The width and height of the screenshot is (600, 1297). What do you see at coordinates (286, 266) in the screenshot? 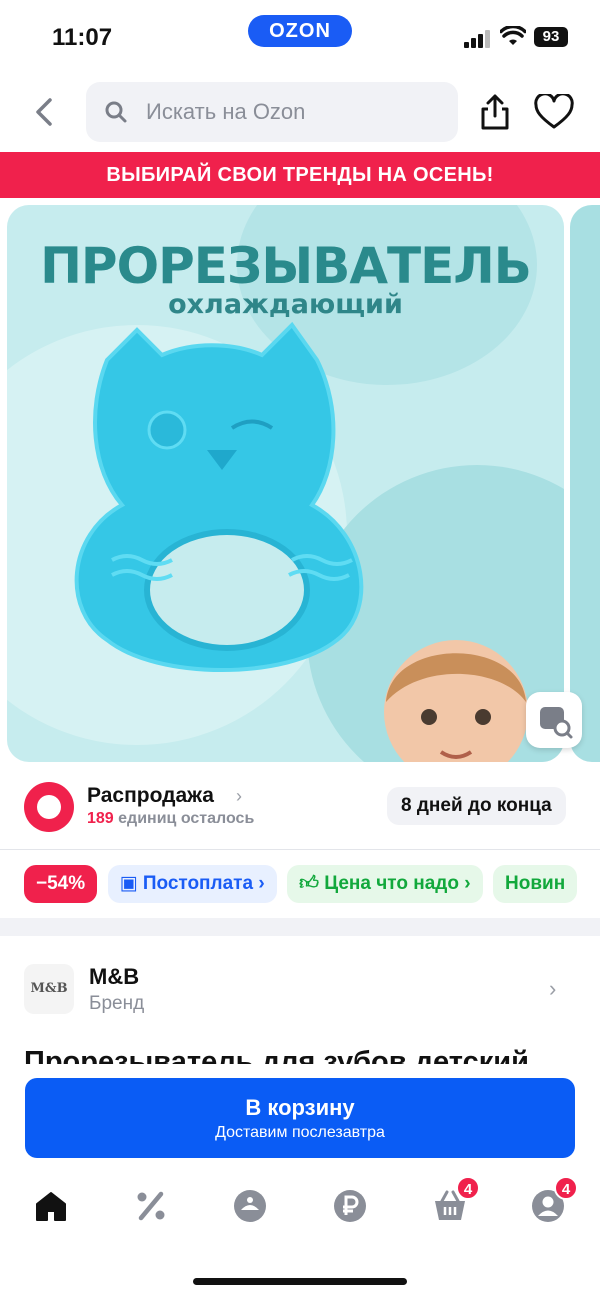
I see `image-title: ПРОРЕЗЫВАТЕЛЬ` at bounding box center [286, 266].